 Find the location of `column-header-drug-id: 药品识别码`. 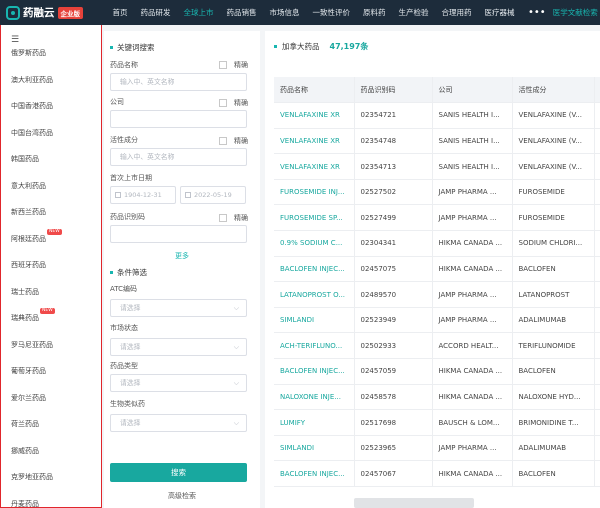

column-header-drug-id: 药品识别码 is located at coordinates (393, 90).